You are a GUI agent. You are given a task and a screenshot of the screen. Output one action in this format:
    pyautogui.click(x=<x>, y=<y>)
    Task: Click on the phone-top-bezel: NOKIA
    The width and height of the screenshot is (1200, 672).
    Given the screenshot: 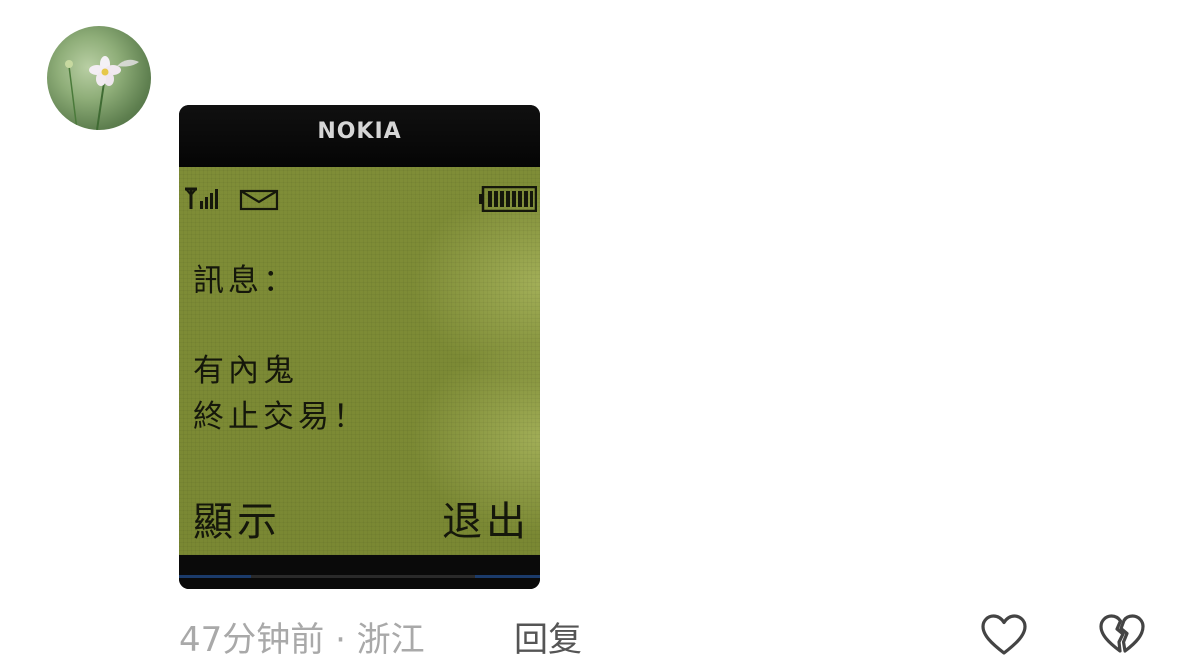 What is the action you would take?
    pyautogui.click(x=359, y=136)
    